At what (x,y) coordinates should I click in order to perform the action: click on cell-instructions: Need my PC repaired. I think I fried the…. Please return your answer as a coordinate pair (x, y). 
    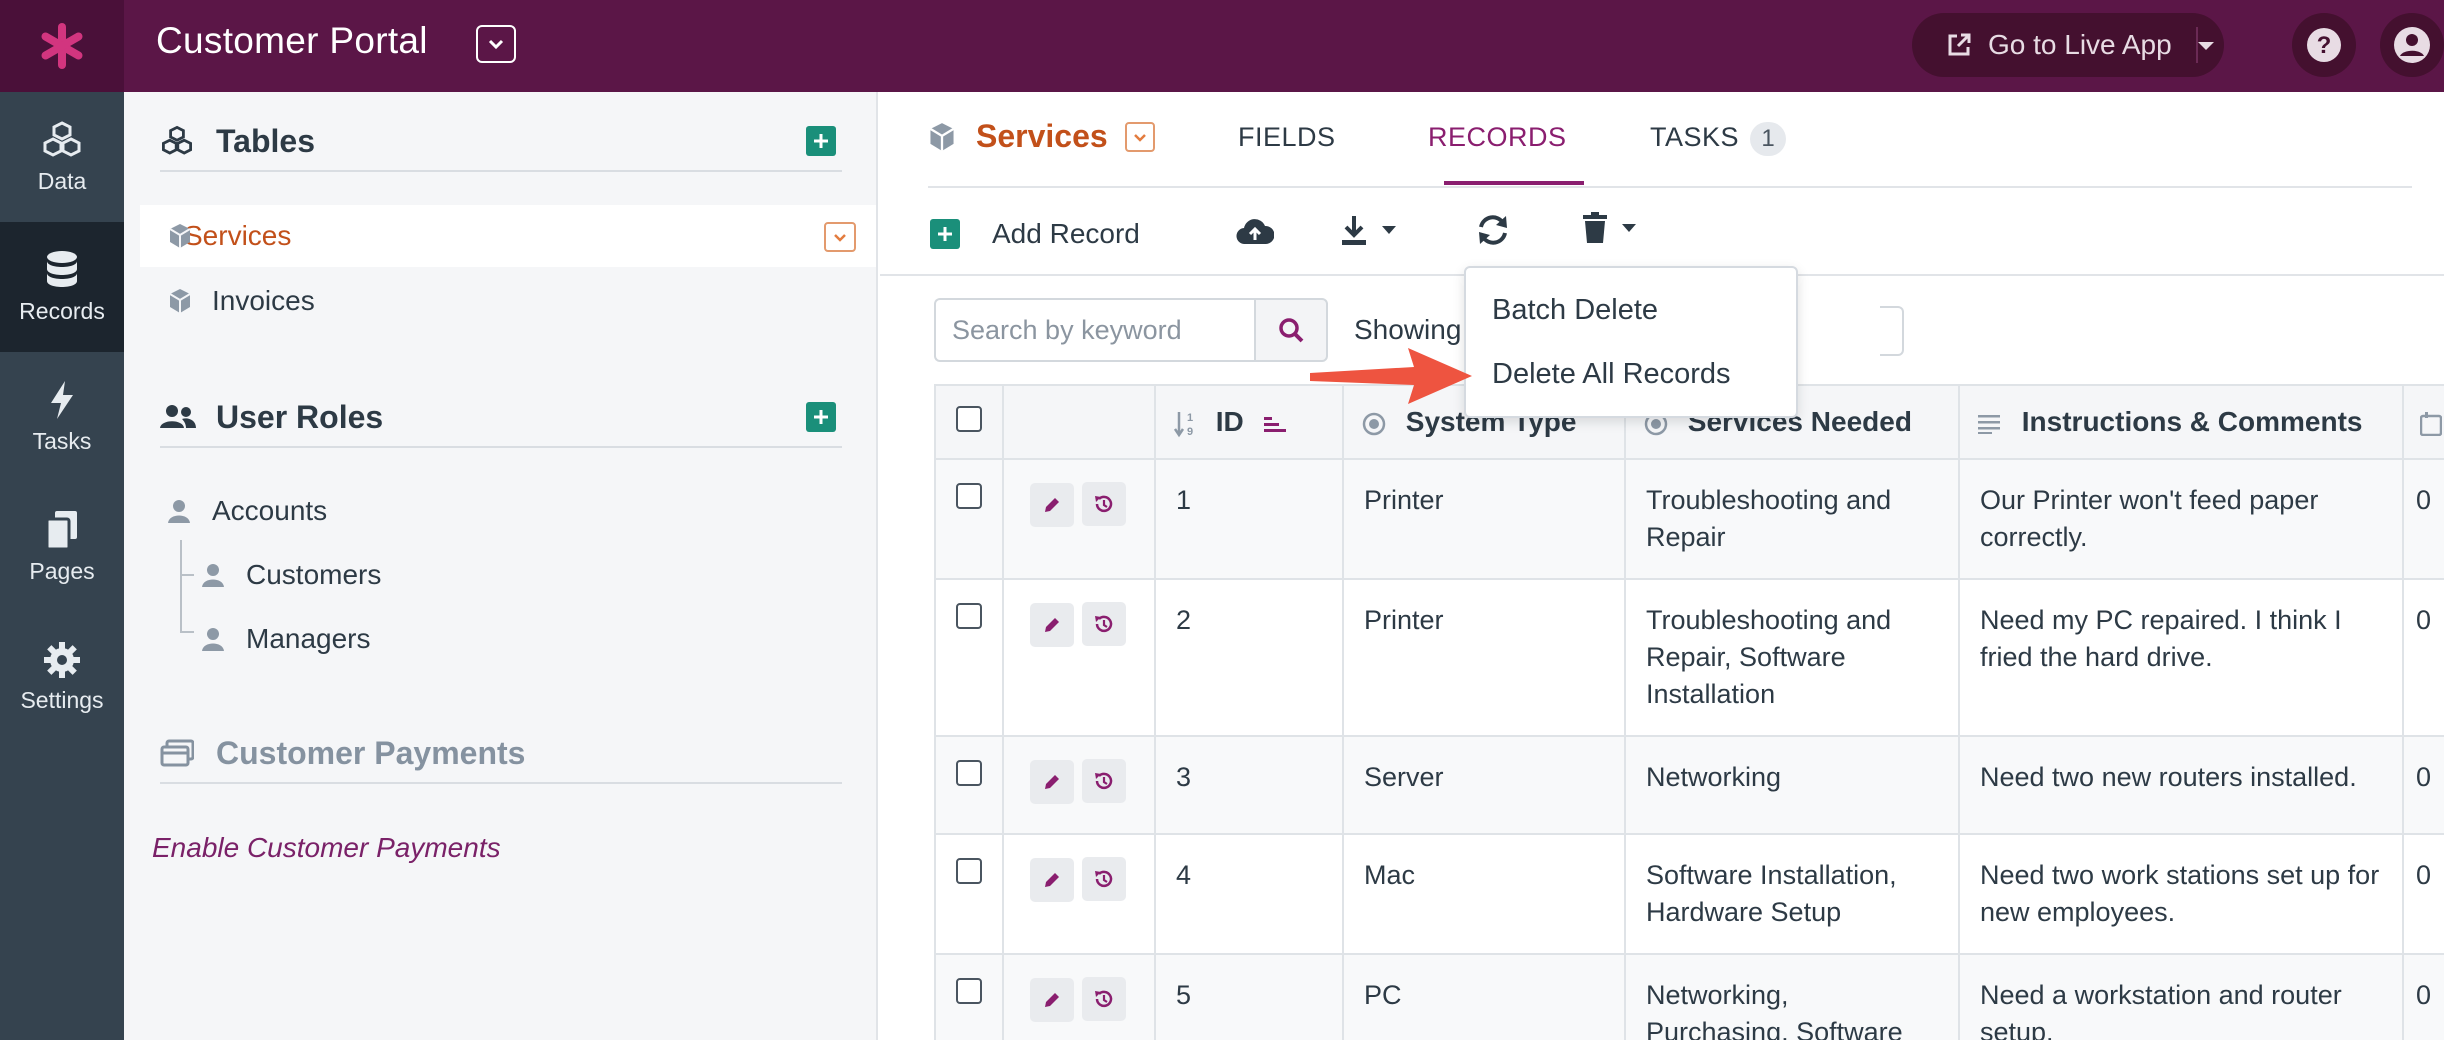
    Looking at the image, I should click on (2181, 657).